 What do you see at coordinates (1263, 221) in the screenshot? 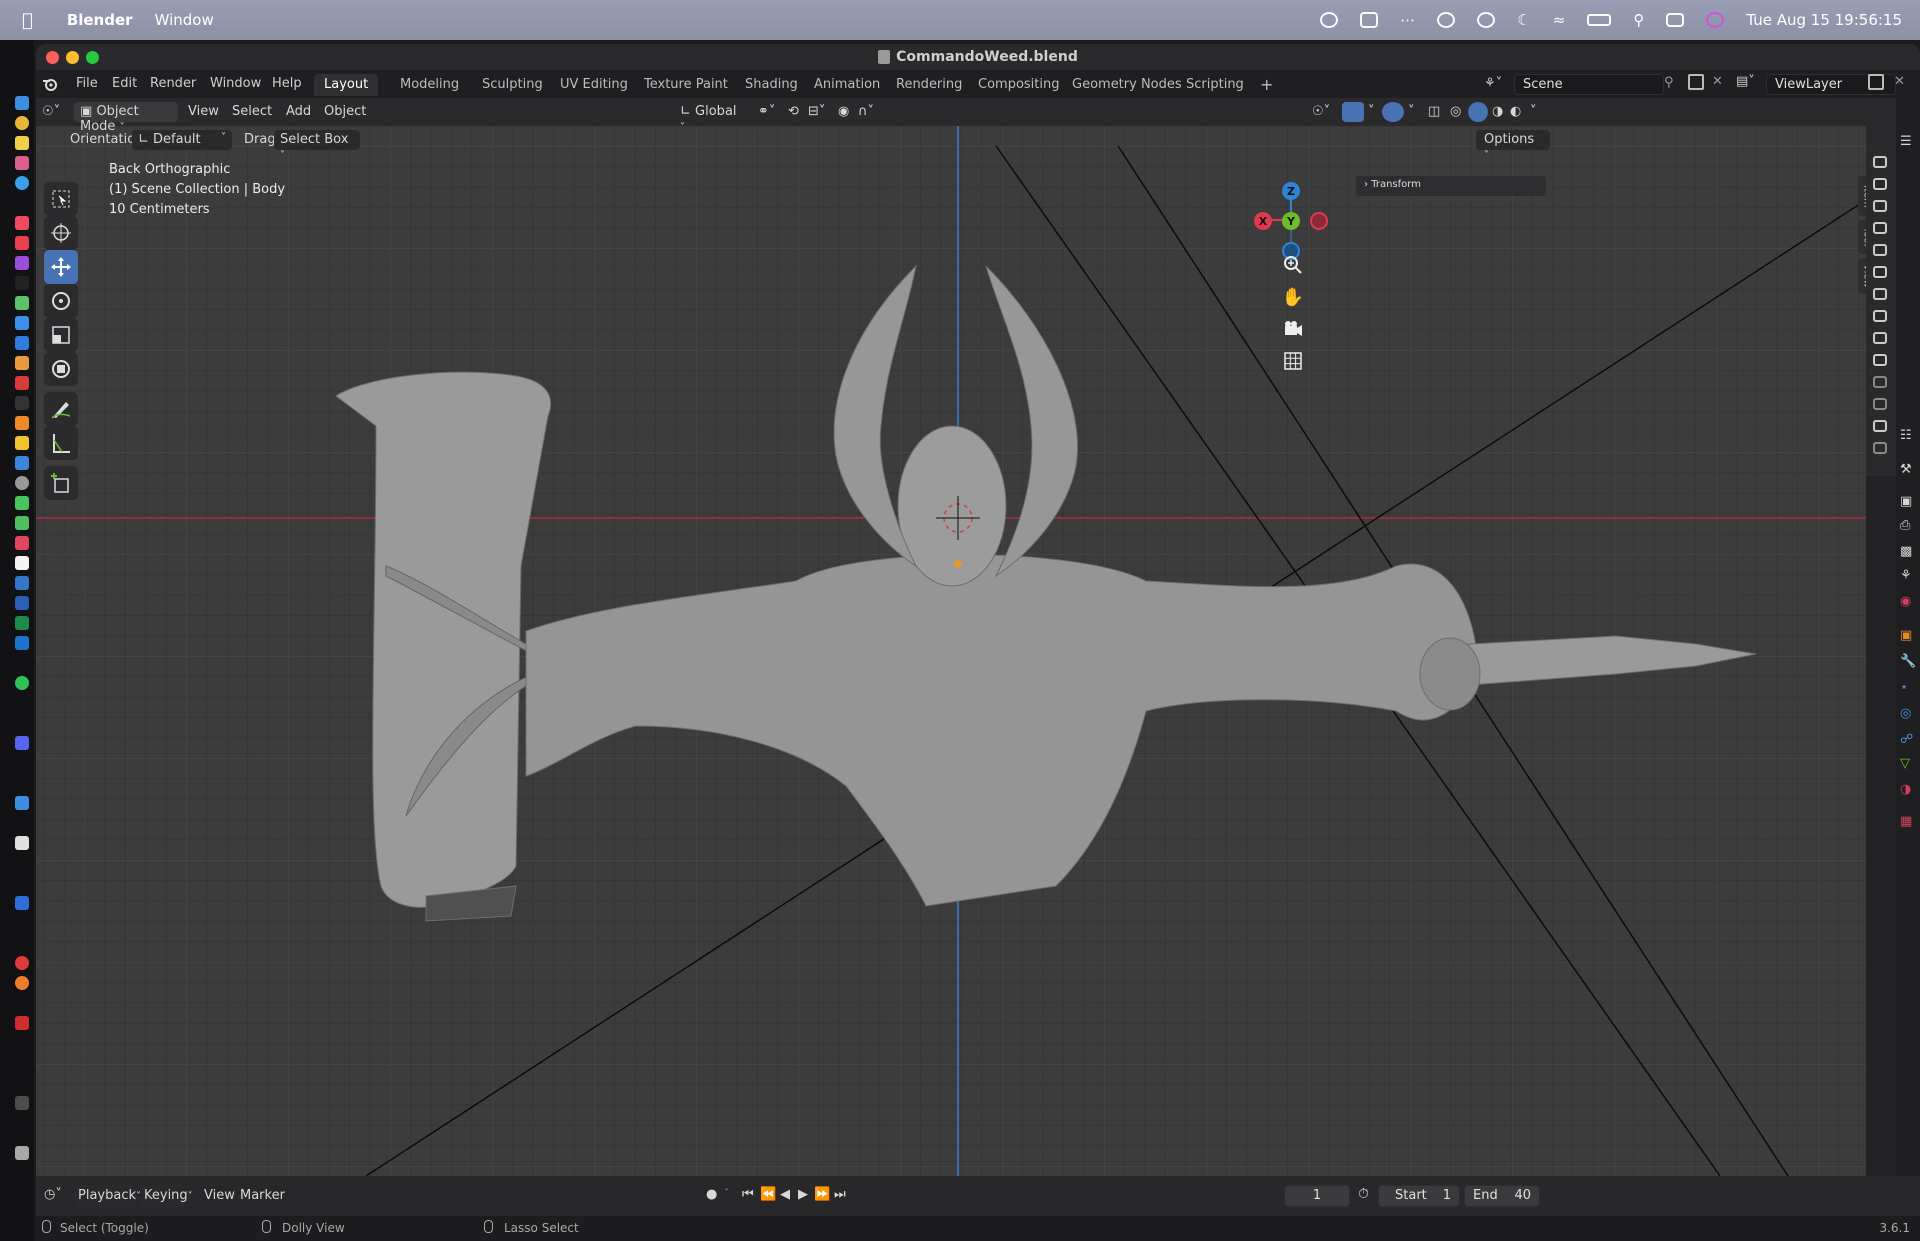
I see `gizmo-x-axis: X` at bounding box center [1263, 221].